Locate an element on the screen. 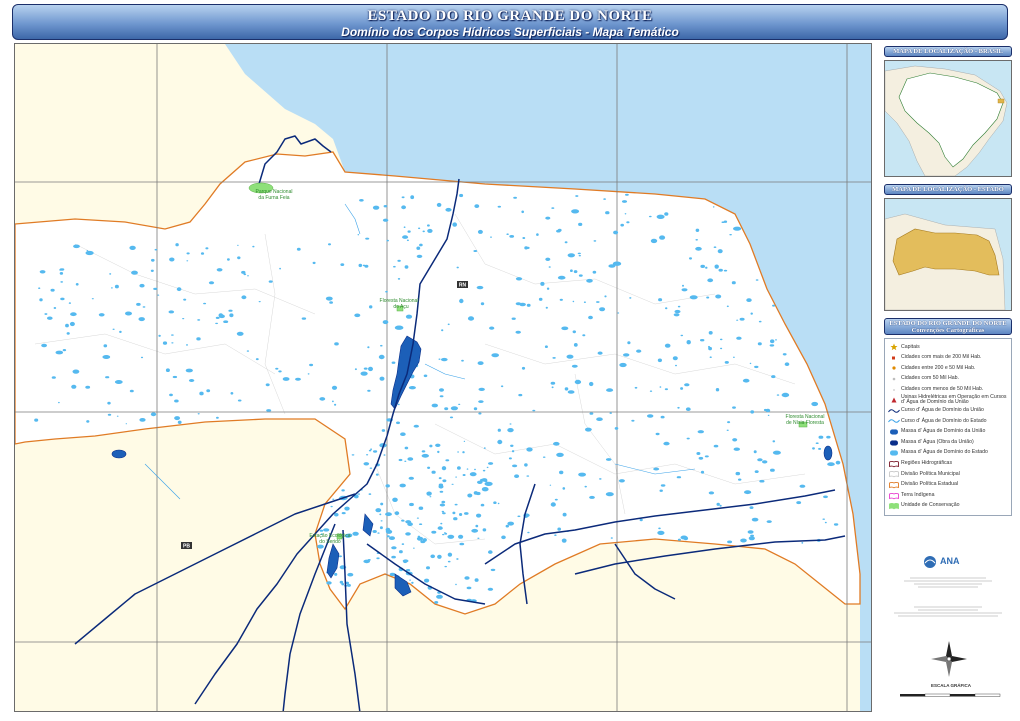 Image resolution: width=1020 pixels, height=721 pixels. legend-label: Cidades com menos de 50 Mil Hab. is located at coordinates (942, 388).